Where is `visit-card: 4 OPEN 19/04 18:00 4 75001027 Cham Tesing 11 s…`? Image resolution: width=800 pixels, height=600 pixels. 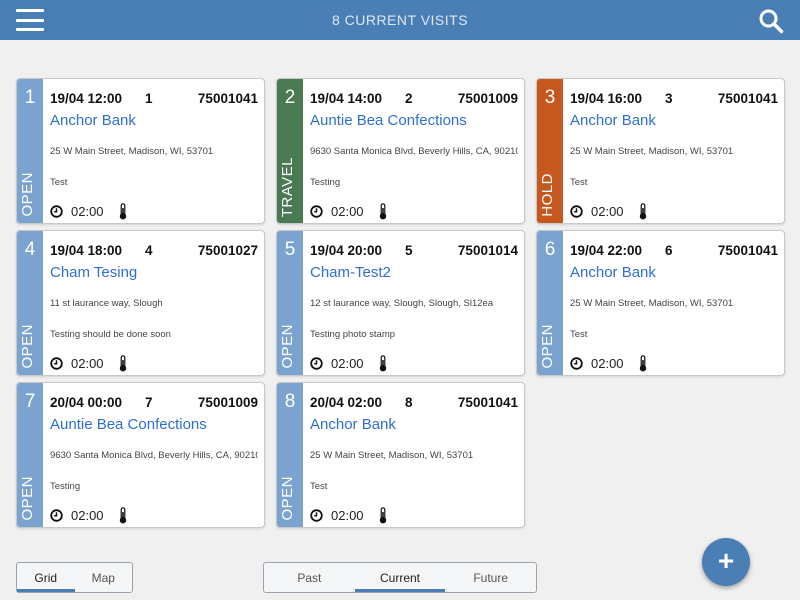 visit-card: 4 OPEN 19/04 18:00 4 75001027 Cham Tesing 11 s… is located at coordinates (140, 303).